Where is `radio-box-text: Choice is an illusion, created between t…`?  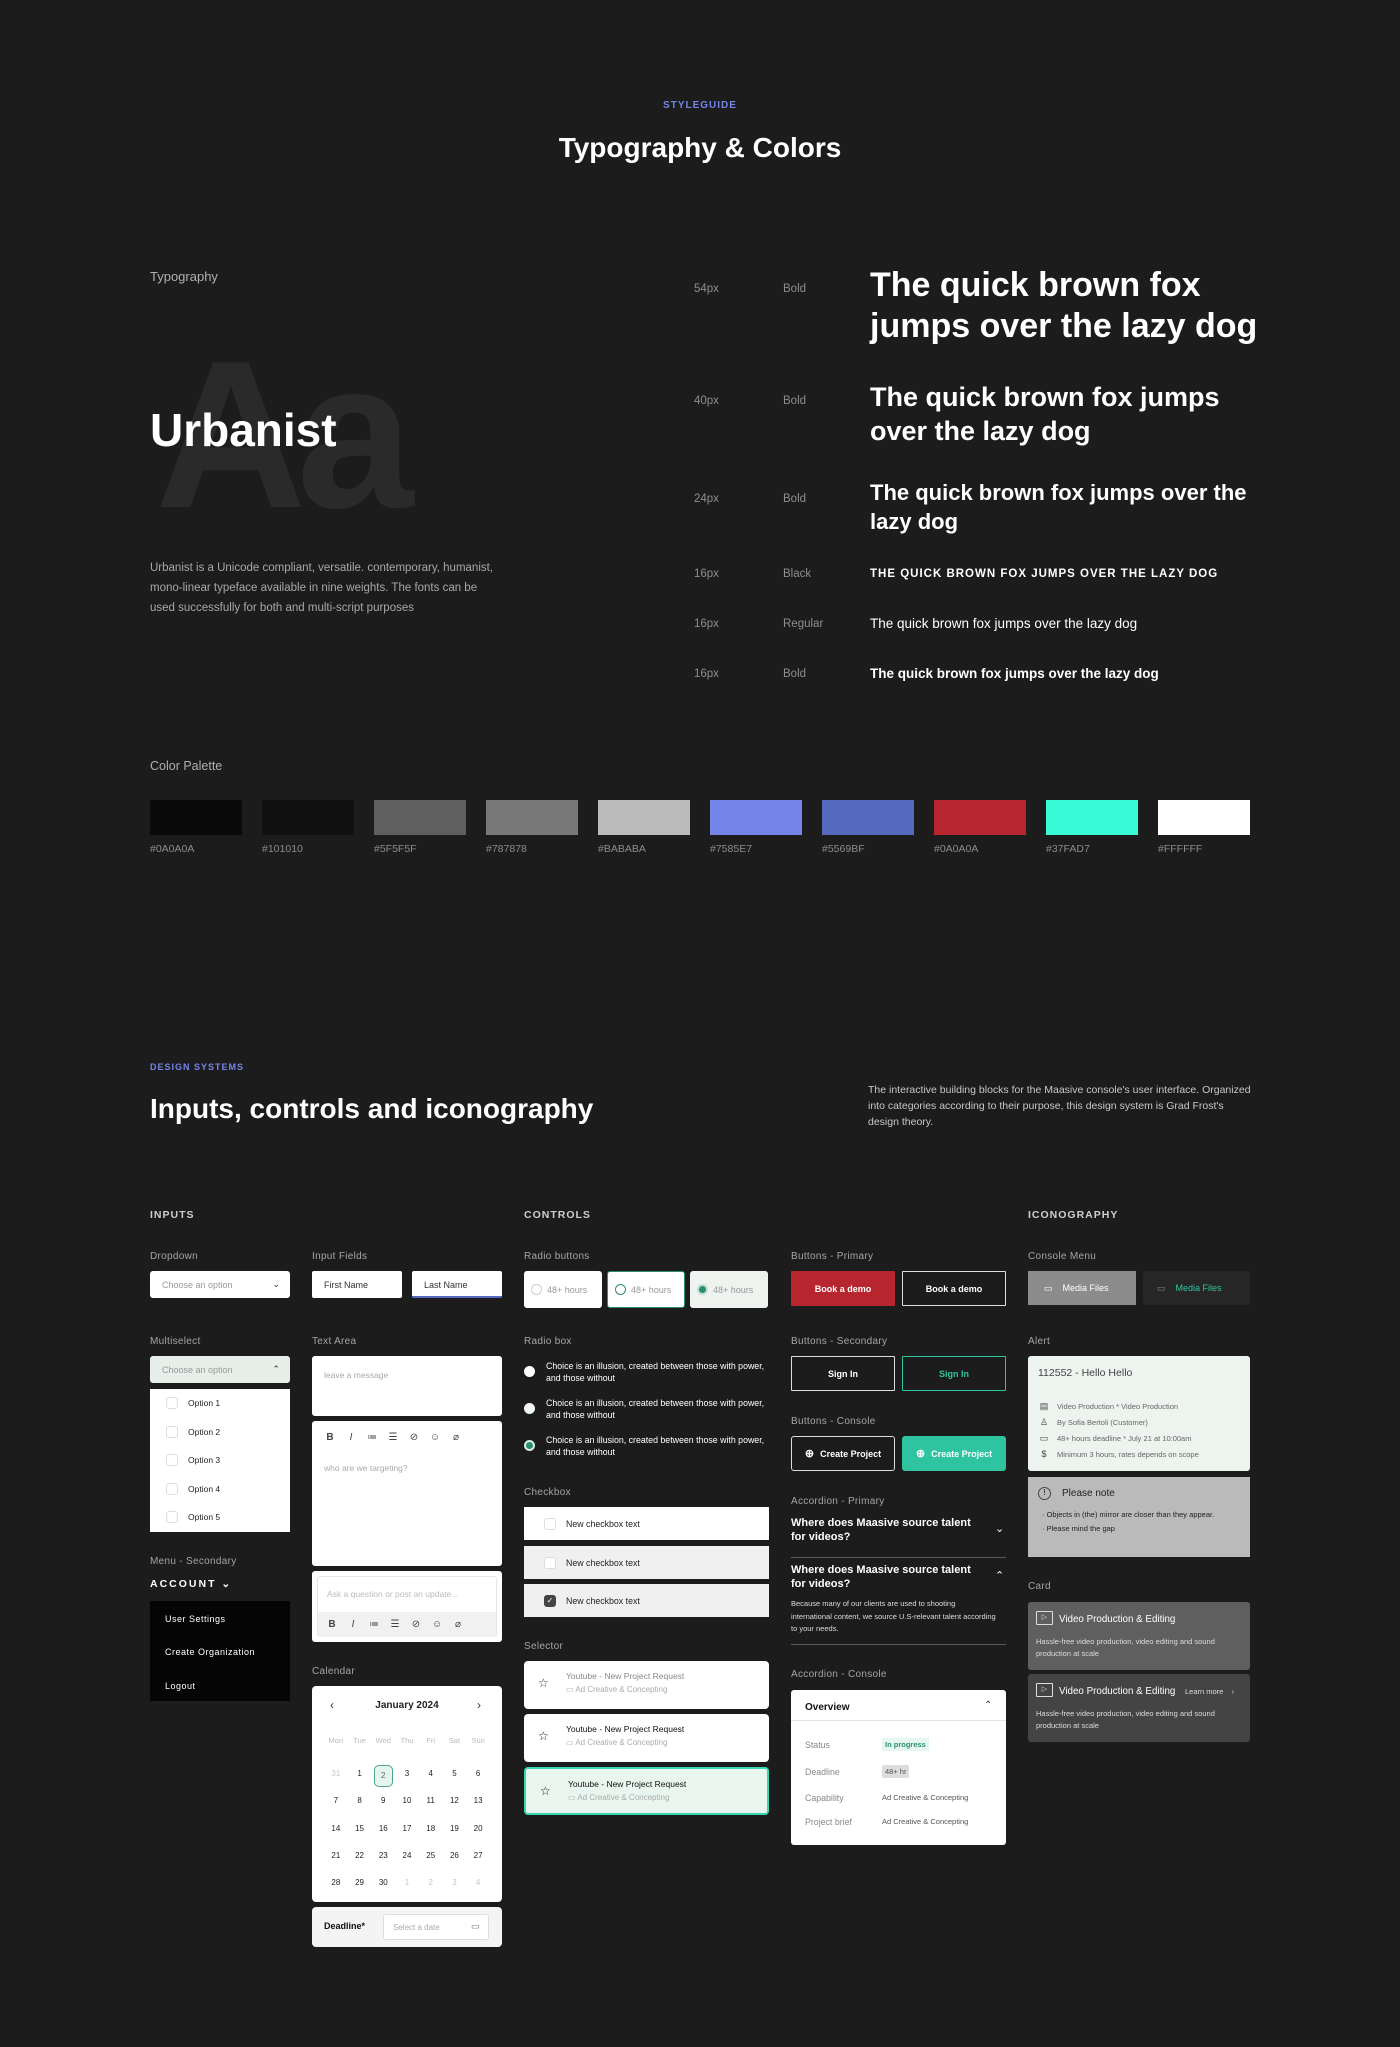
radio-box-text: Choice is an illusion, created between t… is located at coordinates (655, 1446).